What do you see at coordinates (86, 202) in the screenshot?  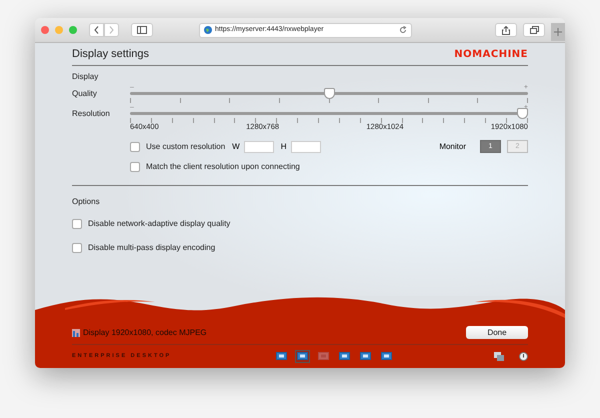 I see `section-heading: Options` at bounding box center [86, 202].